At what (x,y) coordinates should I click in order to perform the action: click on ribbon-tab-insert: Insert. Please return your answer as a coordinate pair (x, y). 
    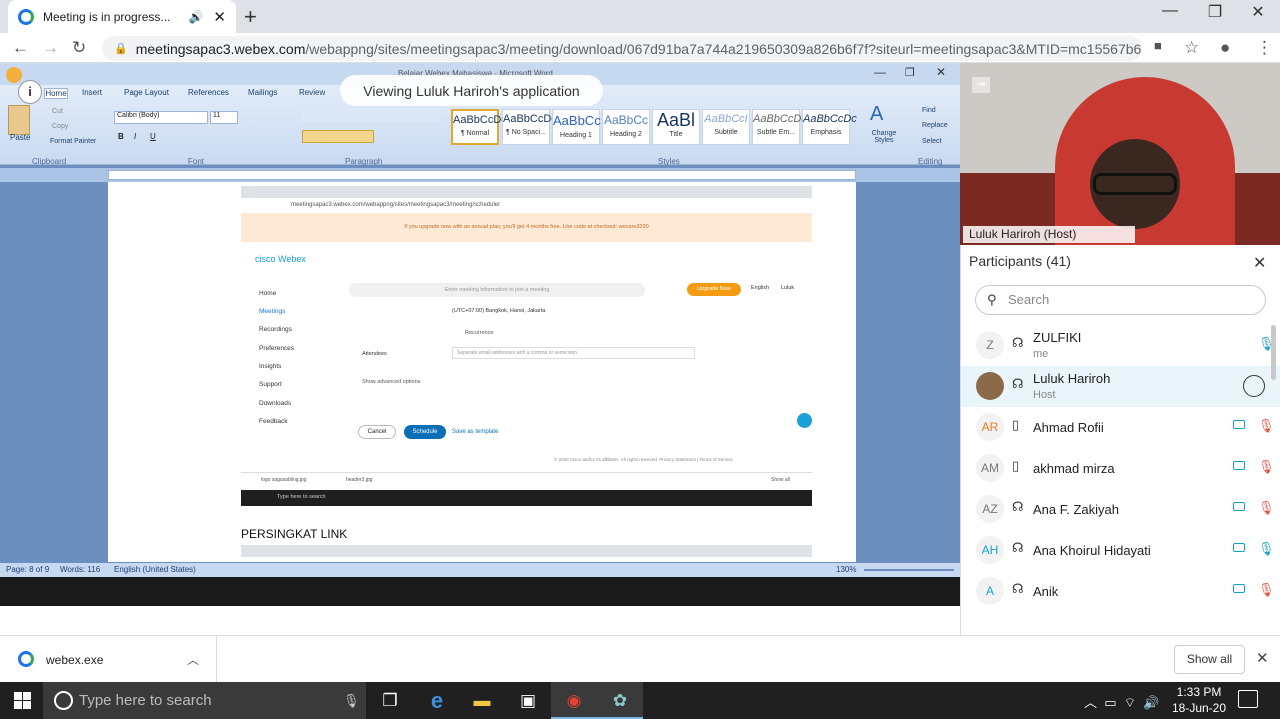
    Looking at the image, I should click on (92, 92).